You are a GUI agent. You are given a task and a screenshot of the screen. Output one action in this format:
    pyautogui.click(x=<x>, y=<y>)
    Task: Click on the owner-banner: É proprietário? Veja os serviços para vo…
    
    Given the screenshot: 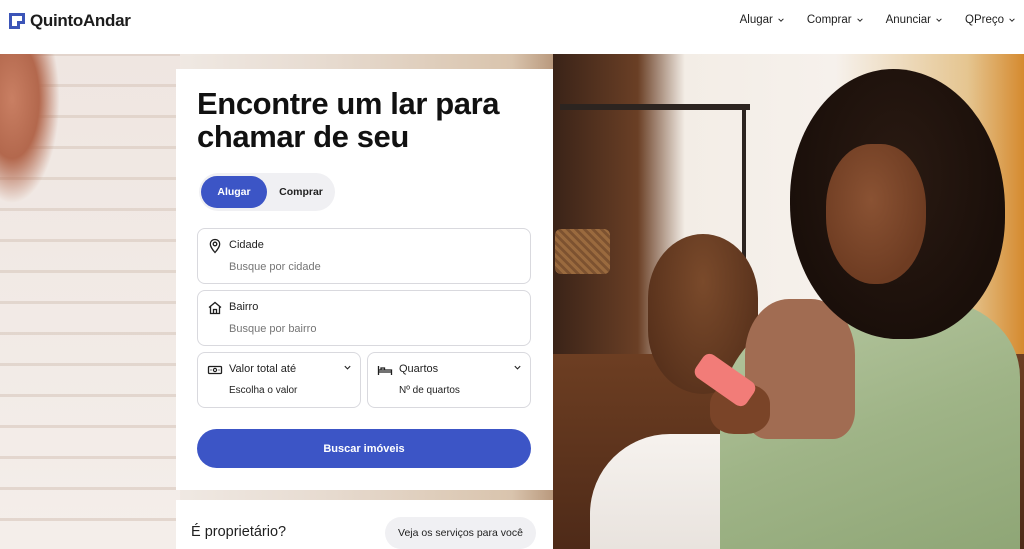 What is the action you would take?
    pyautogui.click(x=364, y=524)
    